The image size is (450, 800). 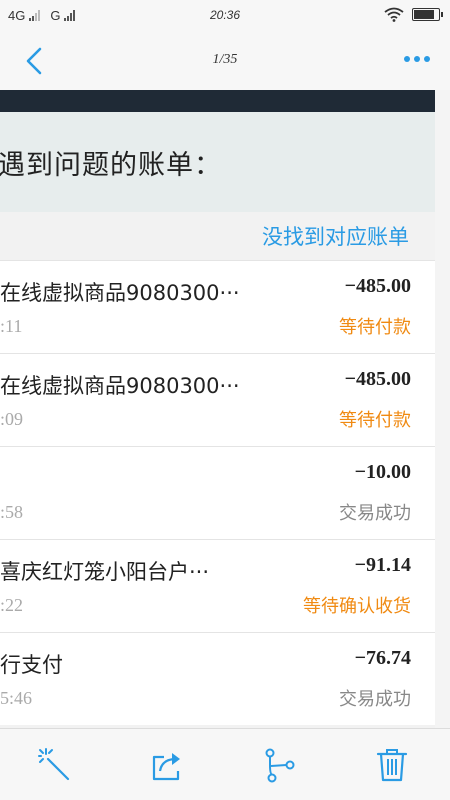 What do you see at coordinates (217, 399) in the screenshot?
I see `bill-row: 在线虚拟商品9080300··· :09 −485.00 等待付款` at bounding box center [217, 399].